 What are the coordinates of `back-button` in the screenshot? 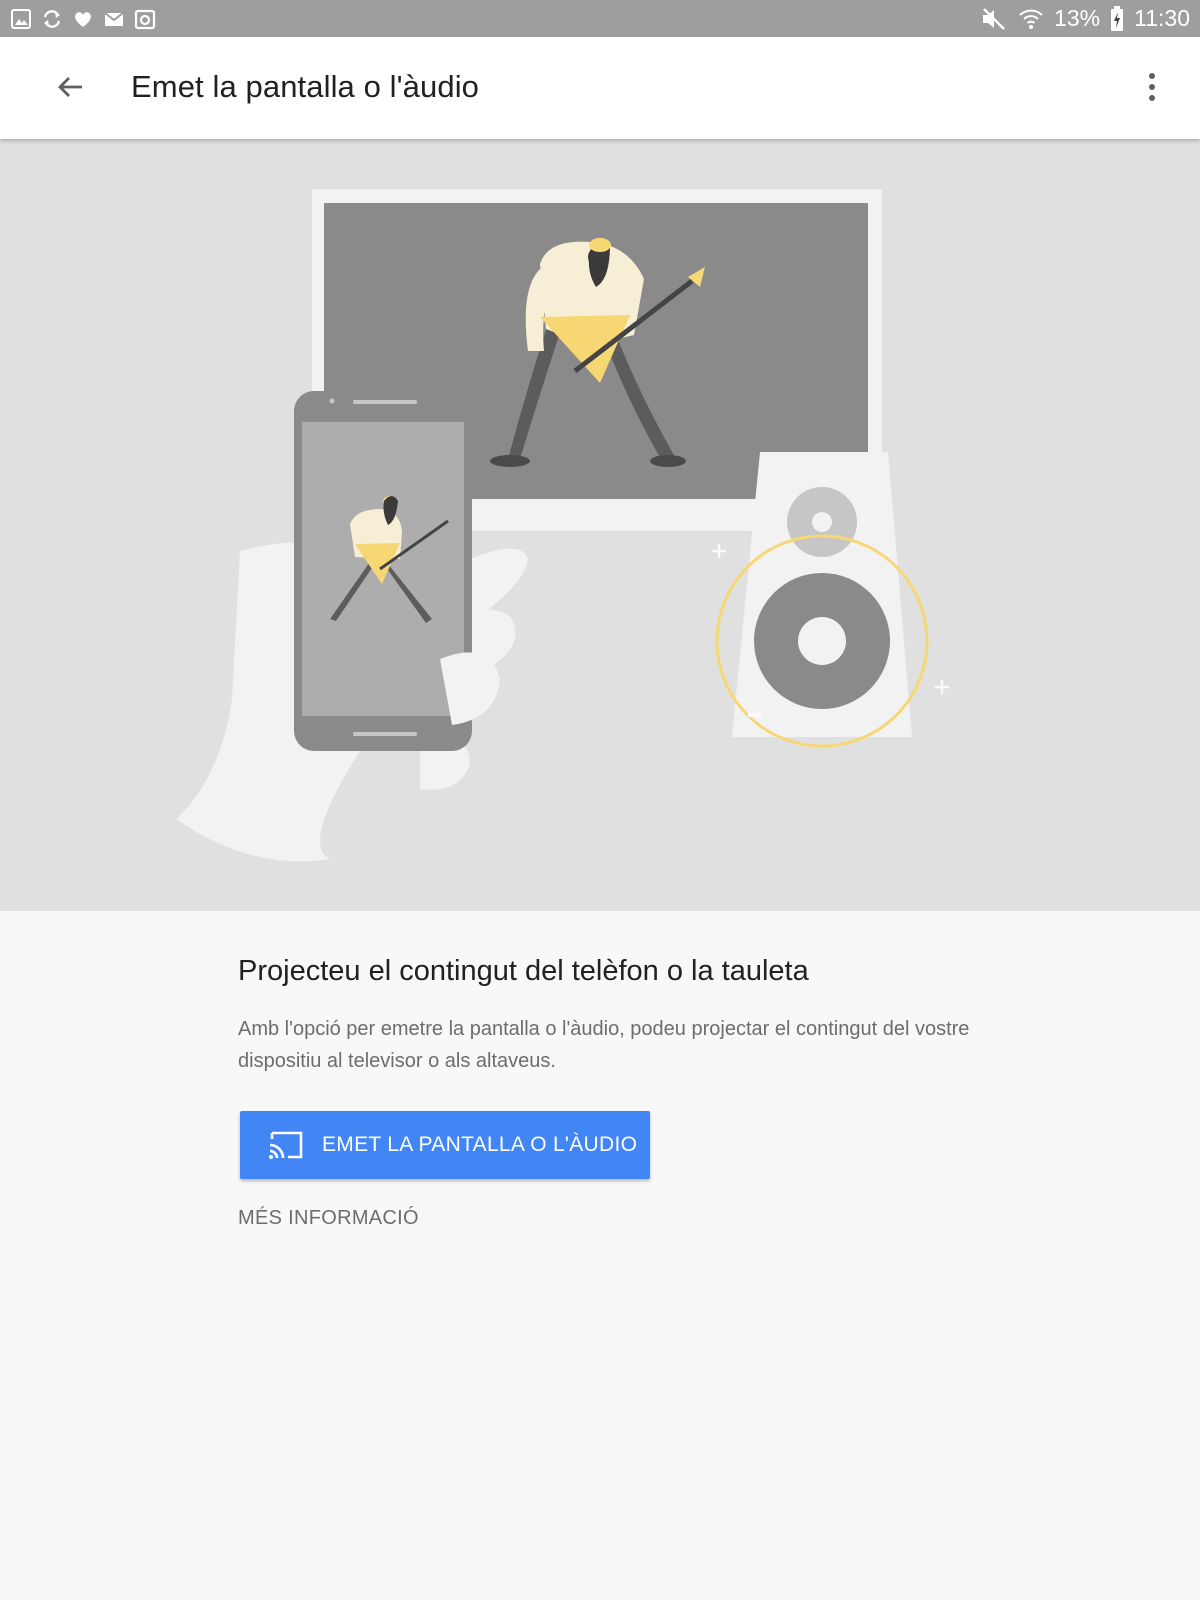 It's located at (70, 87).